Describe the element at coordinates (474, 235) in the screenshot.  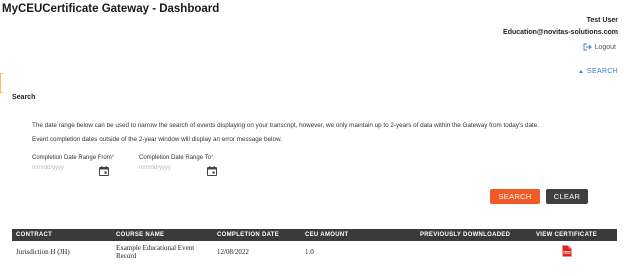
I see `column-header-previously-downloaded: PREVIOUSLY DOWNLOADED` at that location.